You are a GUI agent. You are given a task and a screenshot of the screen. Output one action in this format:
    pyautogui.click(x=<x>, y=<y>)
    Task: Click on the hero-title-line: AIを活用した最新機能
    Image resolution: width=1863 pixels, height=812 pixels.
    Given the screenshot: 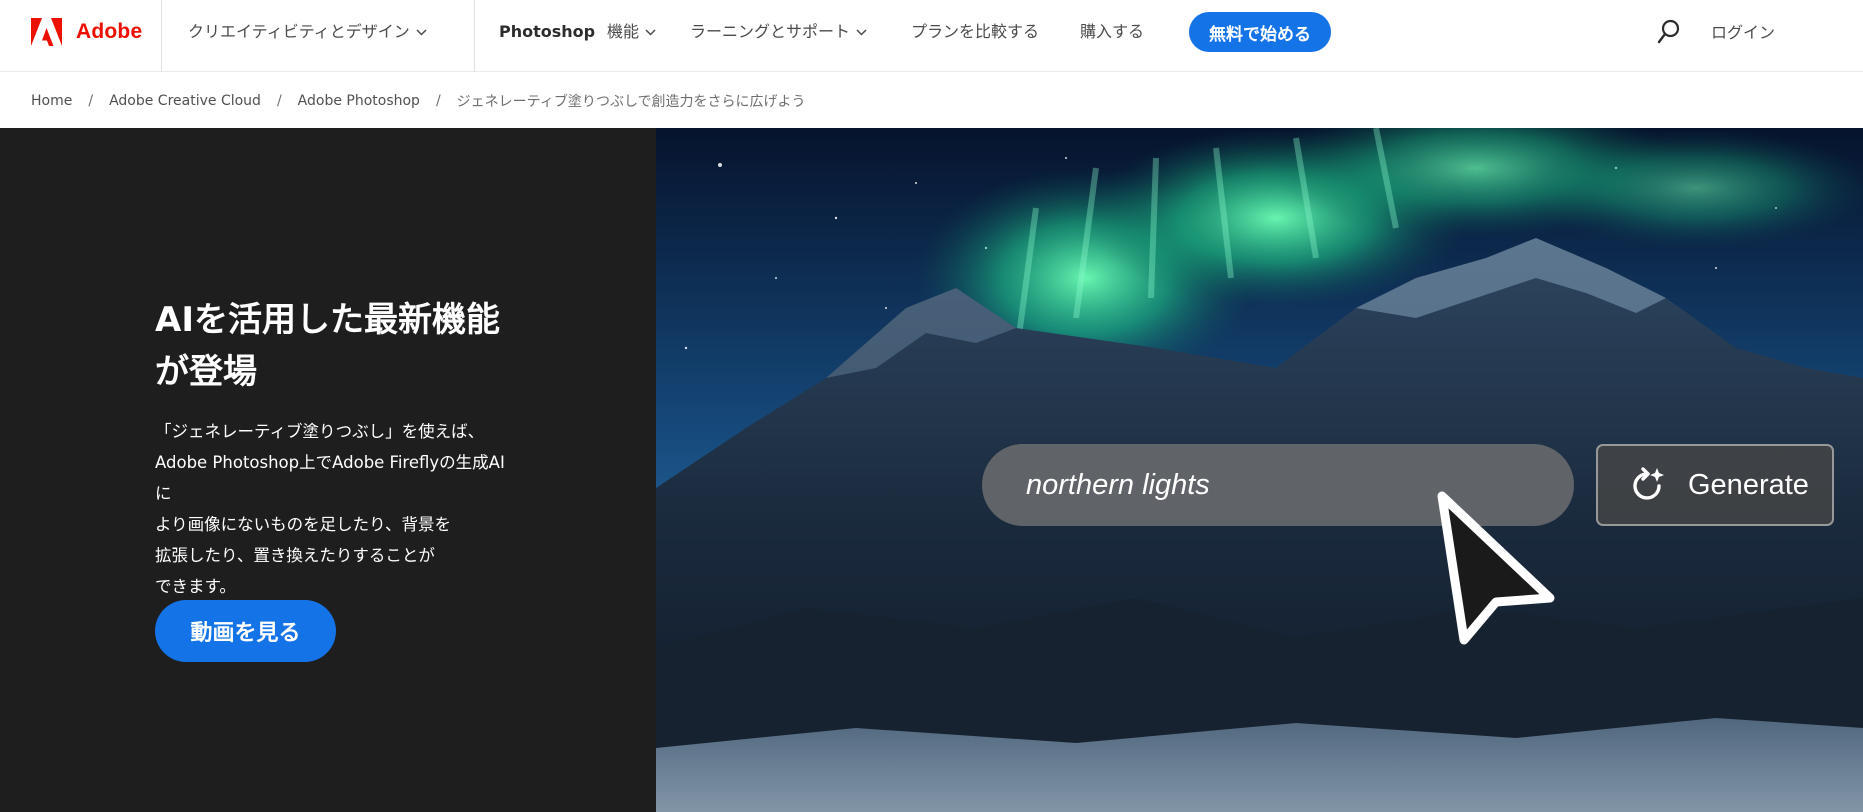 What is the action you would take?
    pyautogui.click(x=327, y=320)
    